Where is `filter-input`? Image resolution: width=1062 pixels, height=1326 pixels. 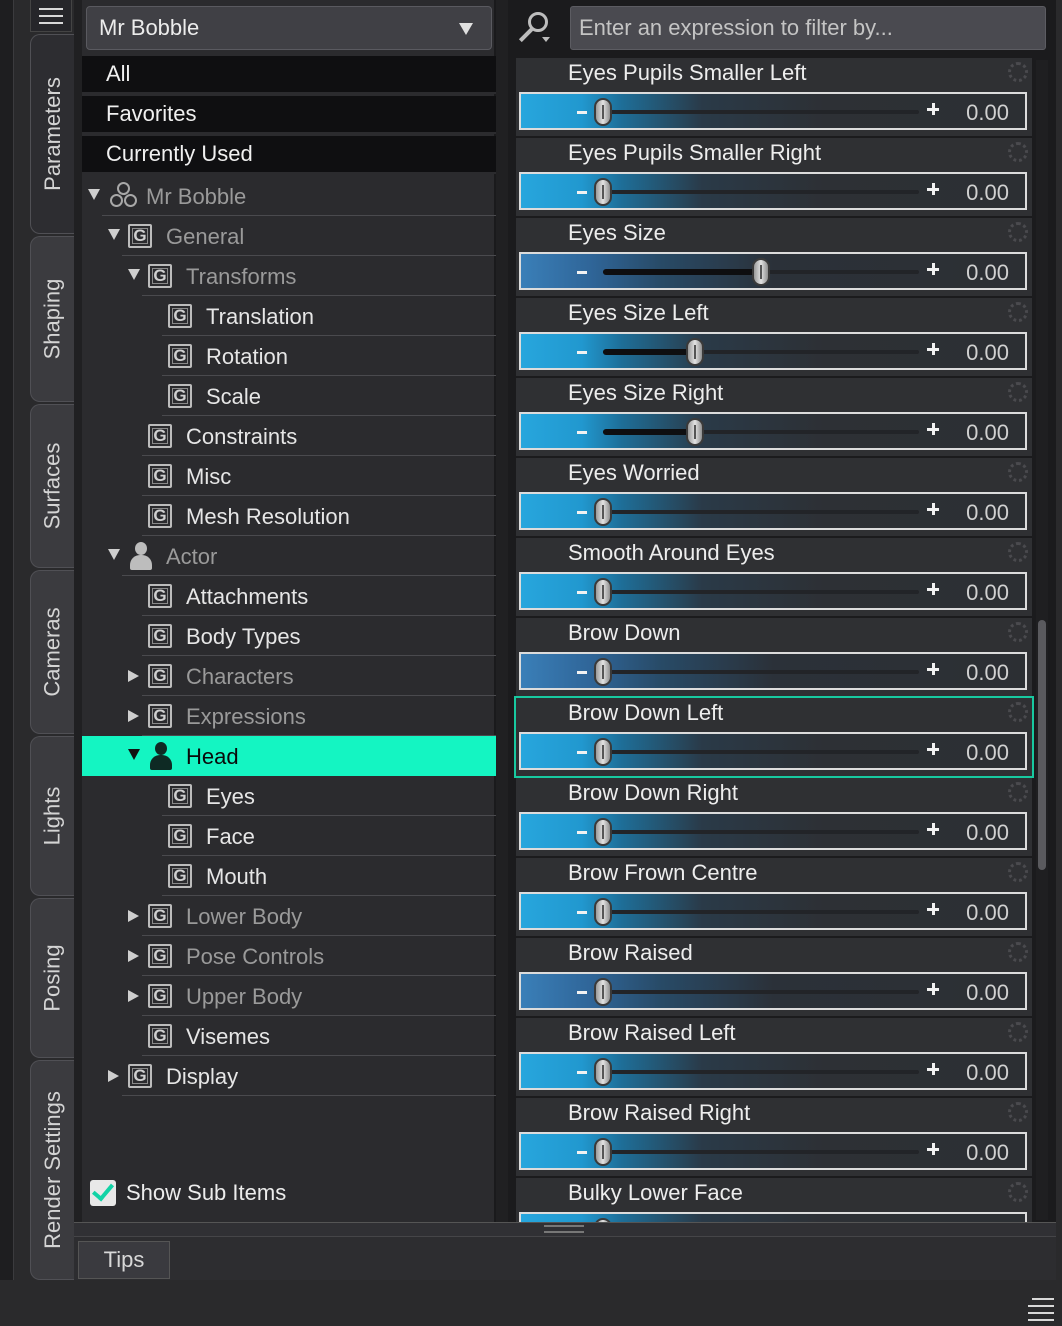 filter-input is located at coordinates (808, 28).